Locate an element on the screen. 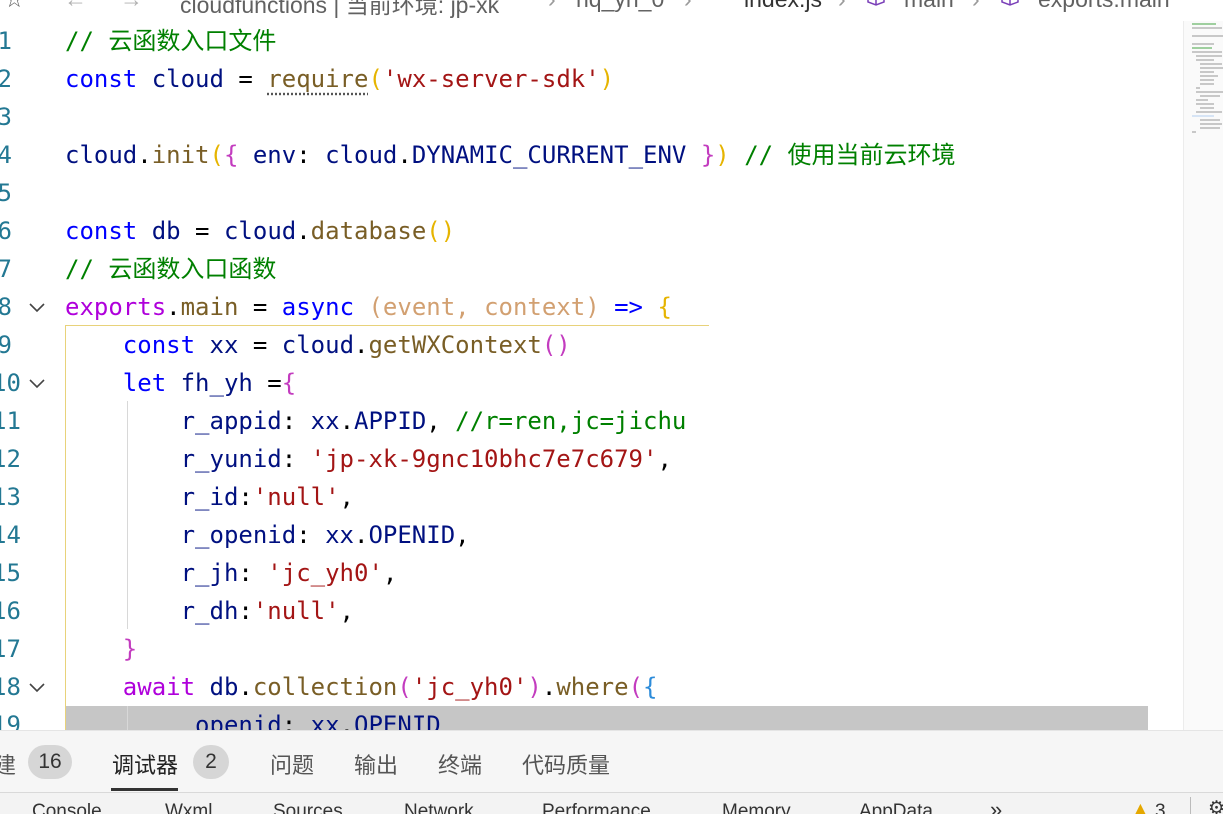 Image resolution: width=1223 pixels, height=814 pixels. code-token: fh_yh is located at coordinates (216, 383).